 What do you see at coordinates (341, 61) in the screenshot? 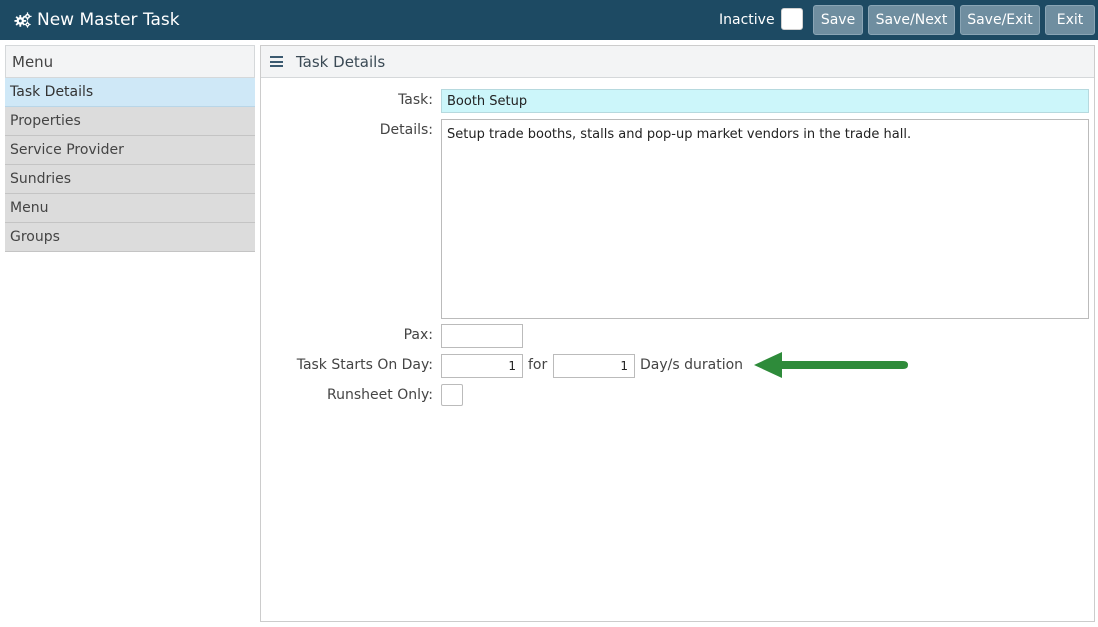
I see `panel-title: Task Details` at bounding box center [341, 61].